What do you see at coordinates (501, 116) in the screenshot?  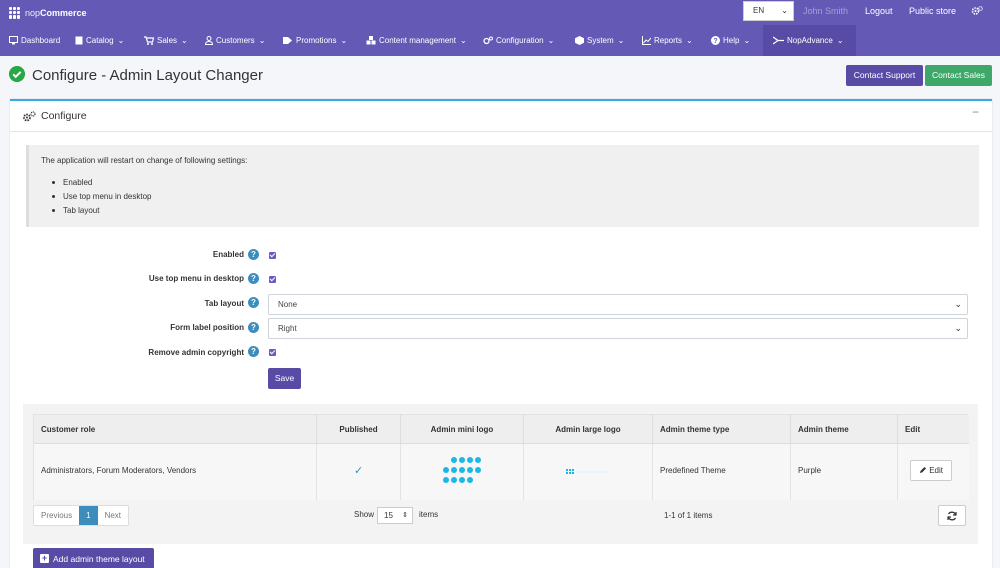 I see `card-header: Configure −` at bounding box center [501, 116].